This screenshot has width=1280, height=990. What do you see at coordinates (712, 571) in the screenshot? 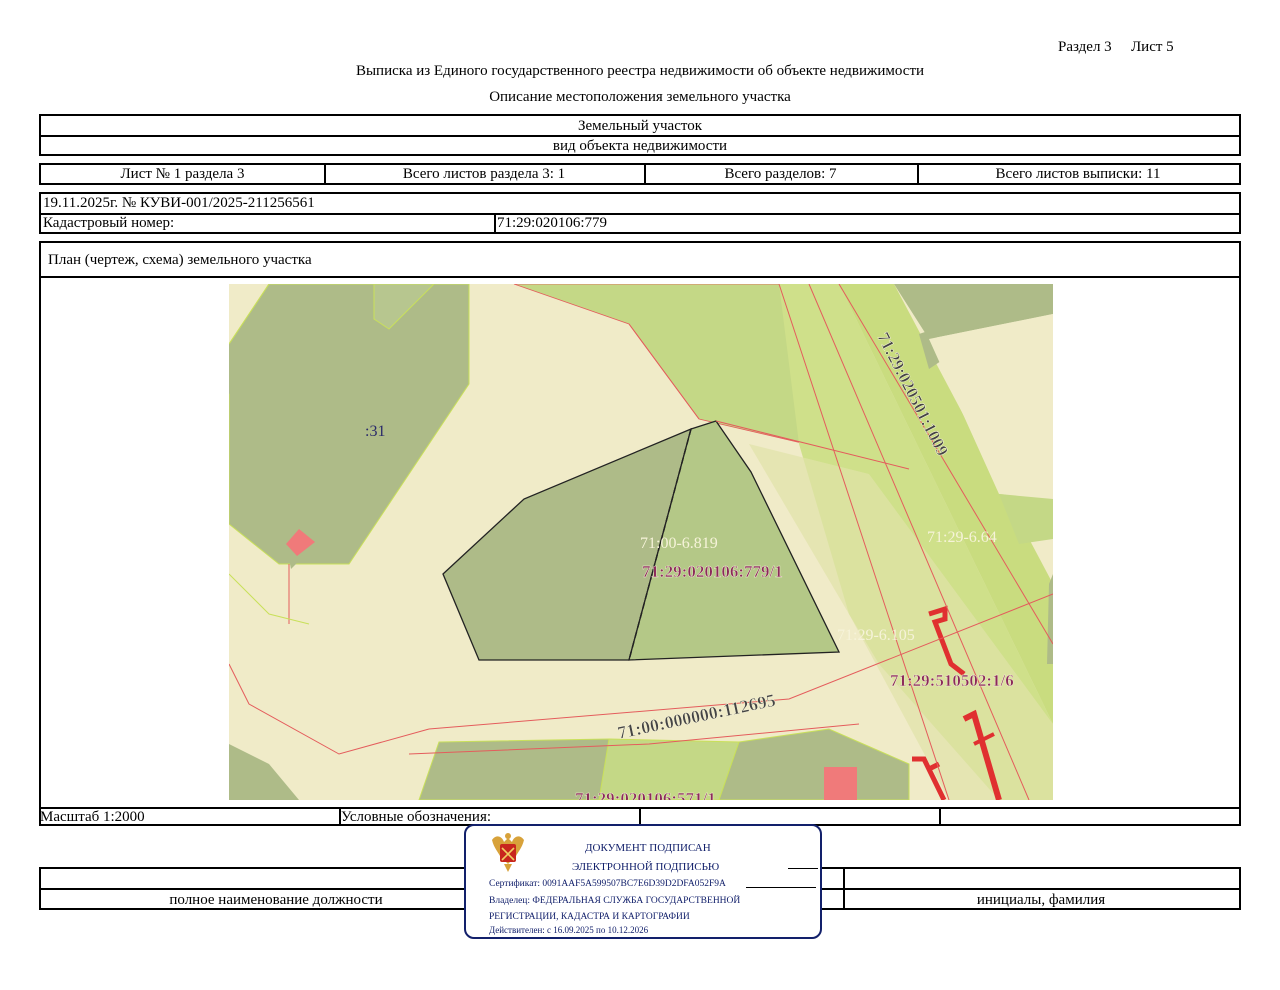
I see `label-part-7791: 71:29:020106:779/1` at bounding box center [712, 571].